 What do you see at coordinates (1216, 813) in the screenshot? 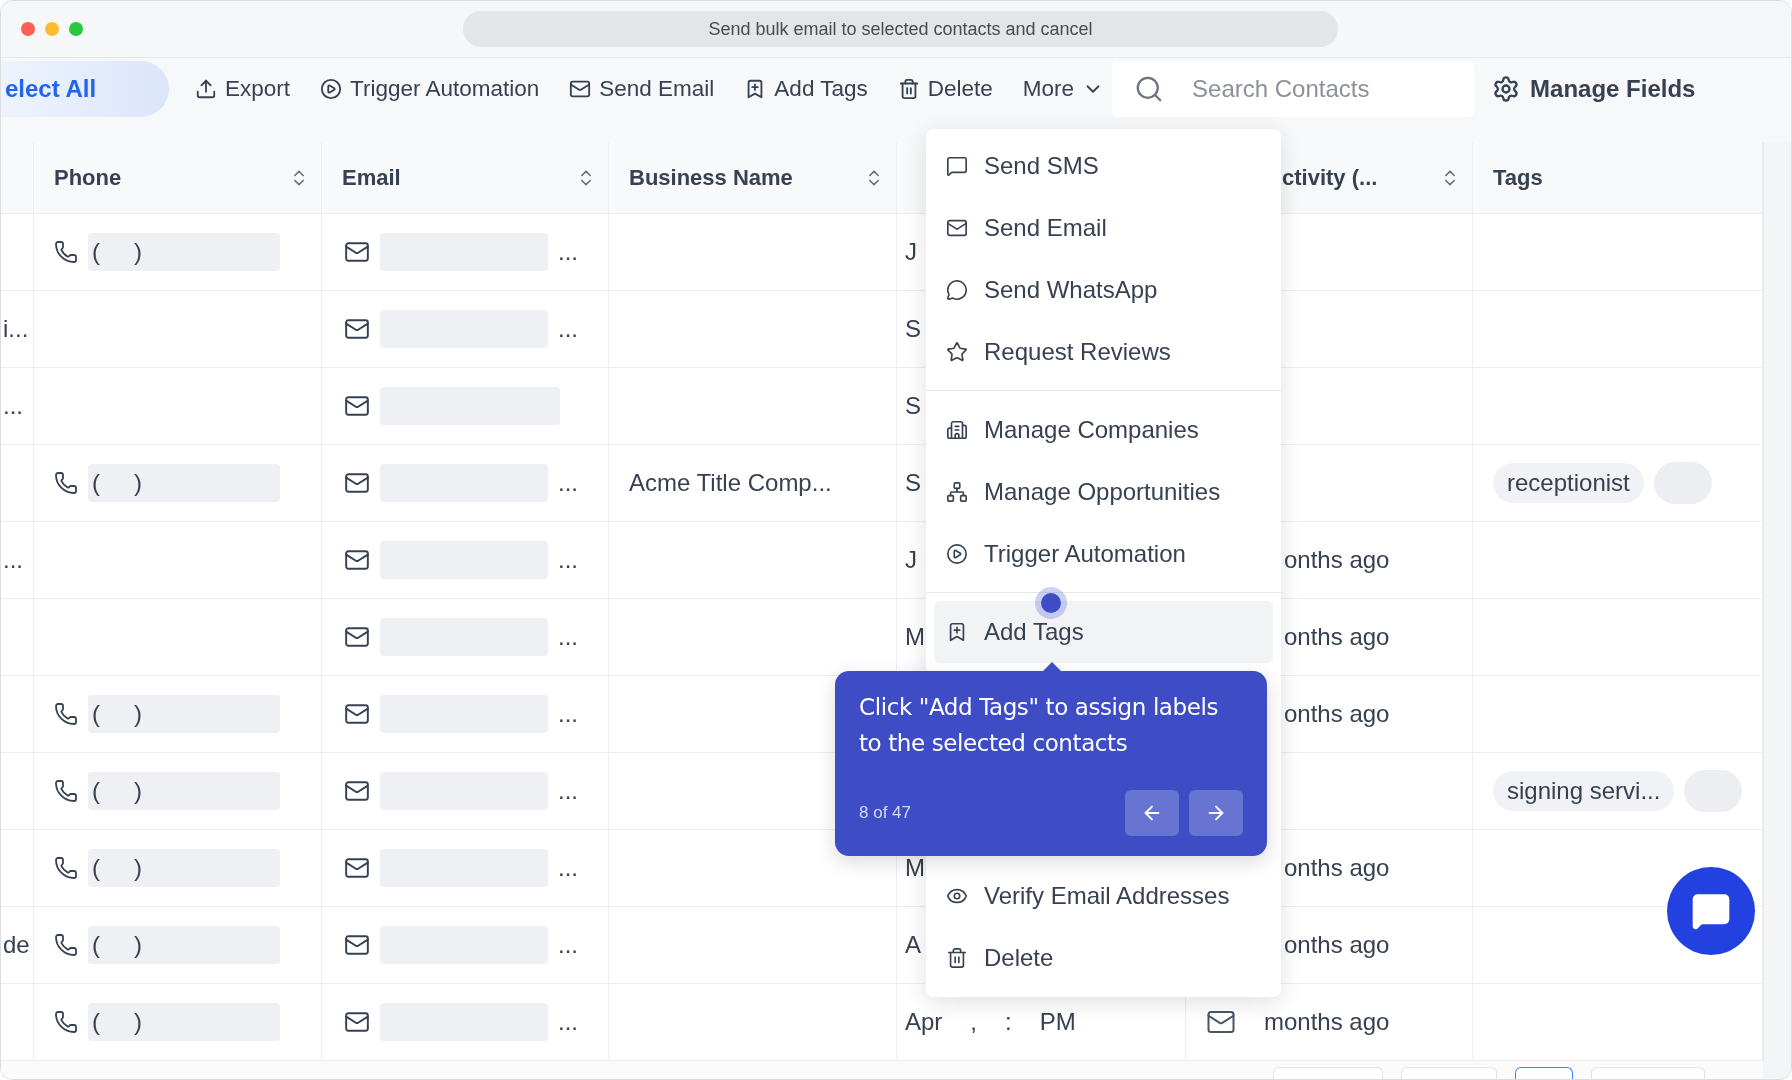
I see `next-button` at bounding box center [1216, 813].